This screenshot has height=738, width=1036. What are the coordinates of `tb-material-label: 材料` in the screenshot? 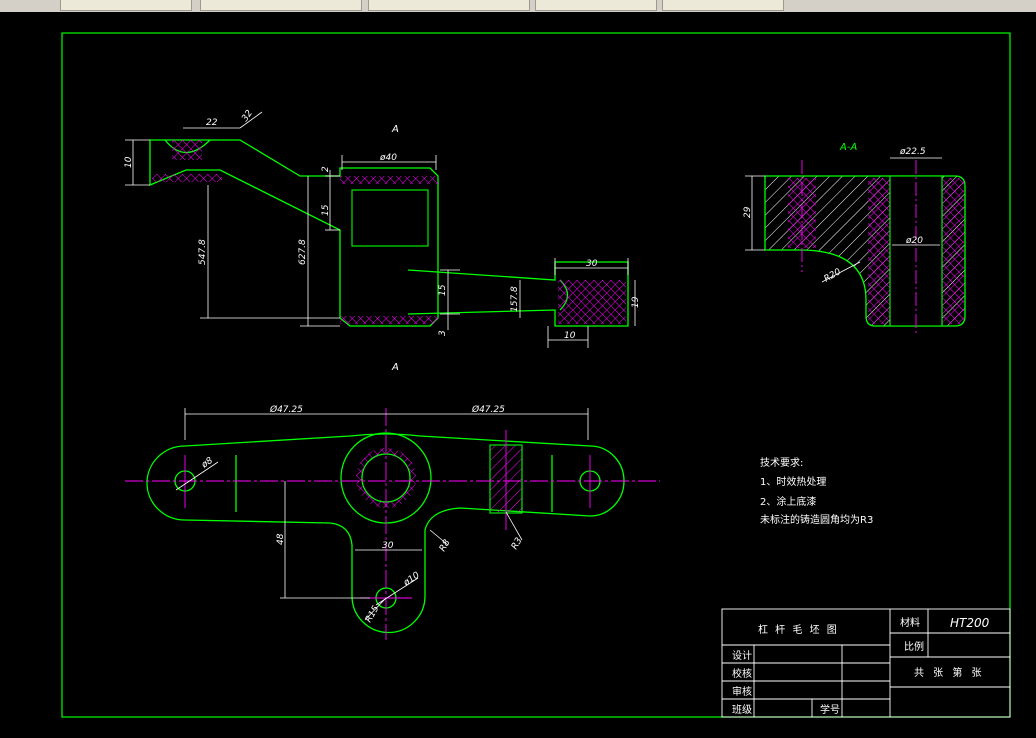 It's located at (910, 622).